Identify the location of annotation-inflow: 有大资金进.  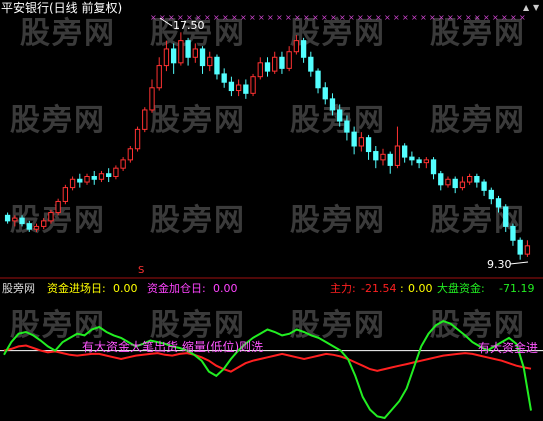
(508, 348).